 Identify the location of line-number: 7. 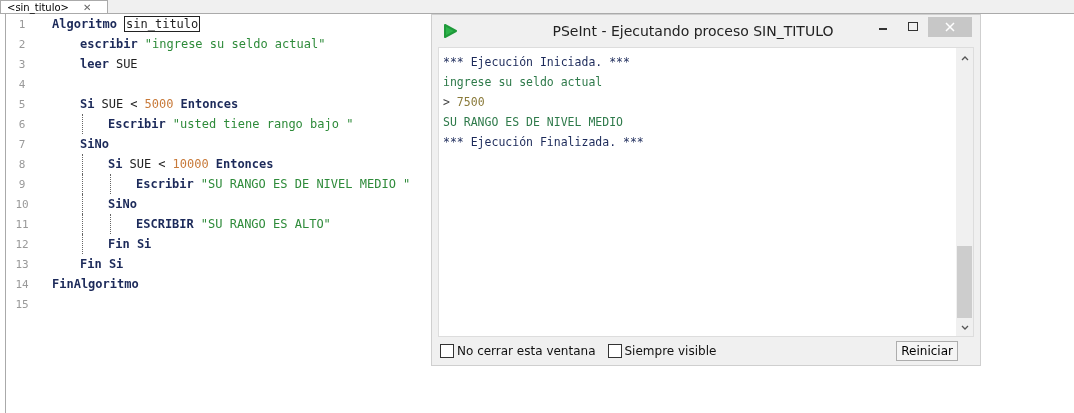
(22, 144).